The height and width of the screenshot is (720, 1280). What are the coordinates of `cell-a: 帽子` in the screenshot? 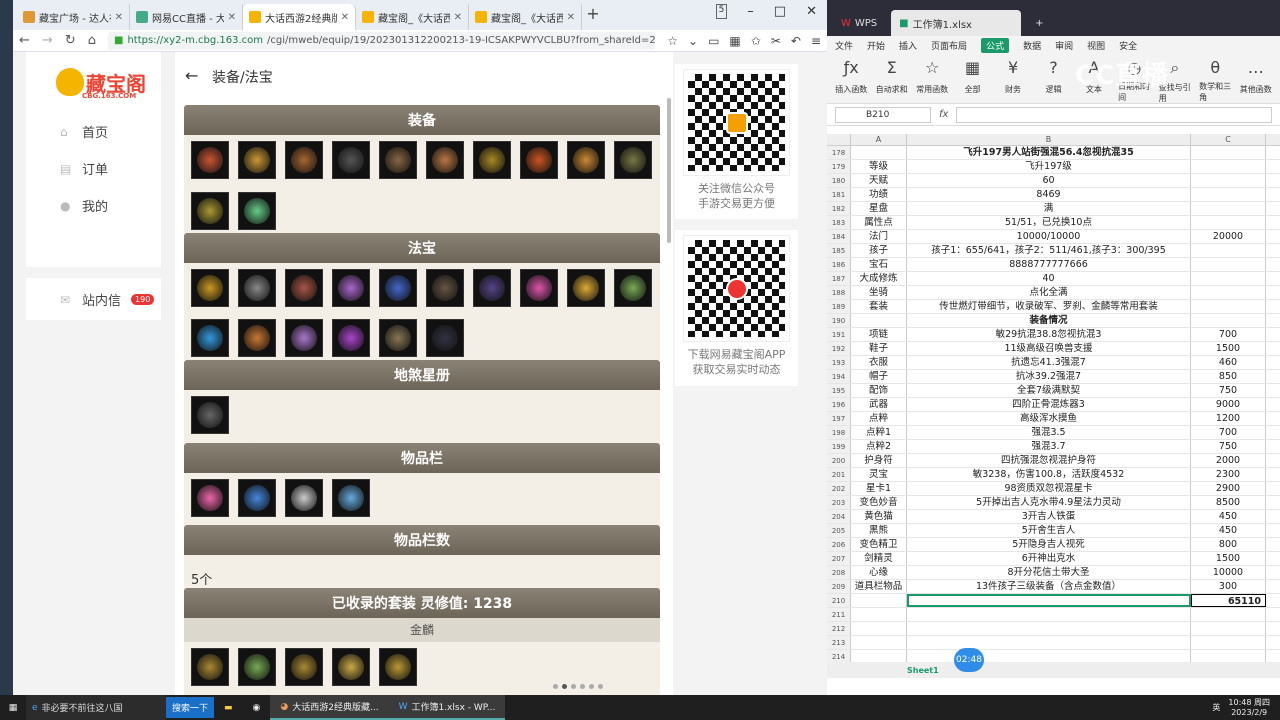 It's located at (879, 376).